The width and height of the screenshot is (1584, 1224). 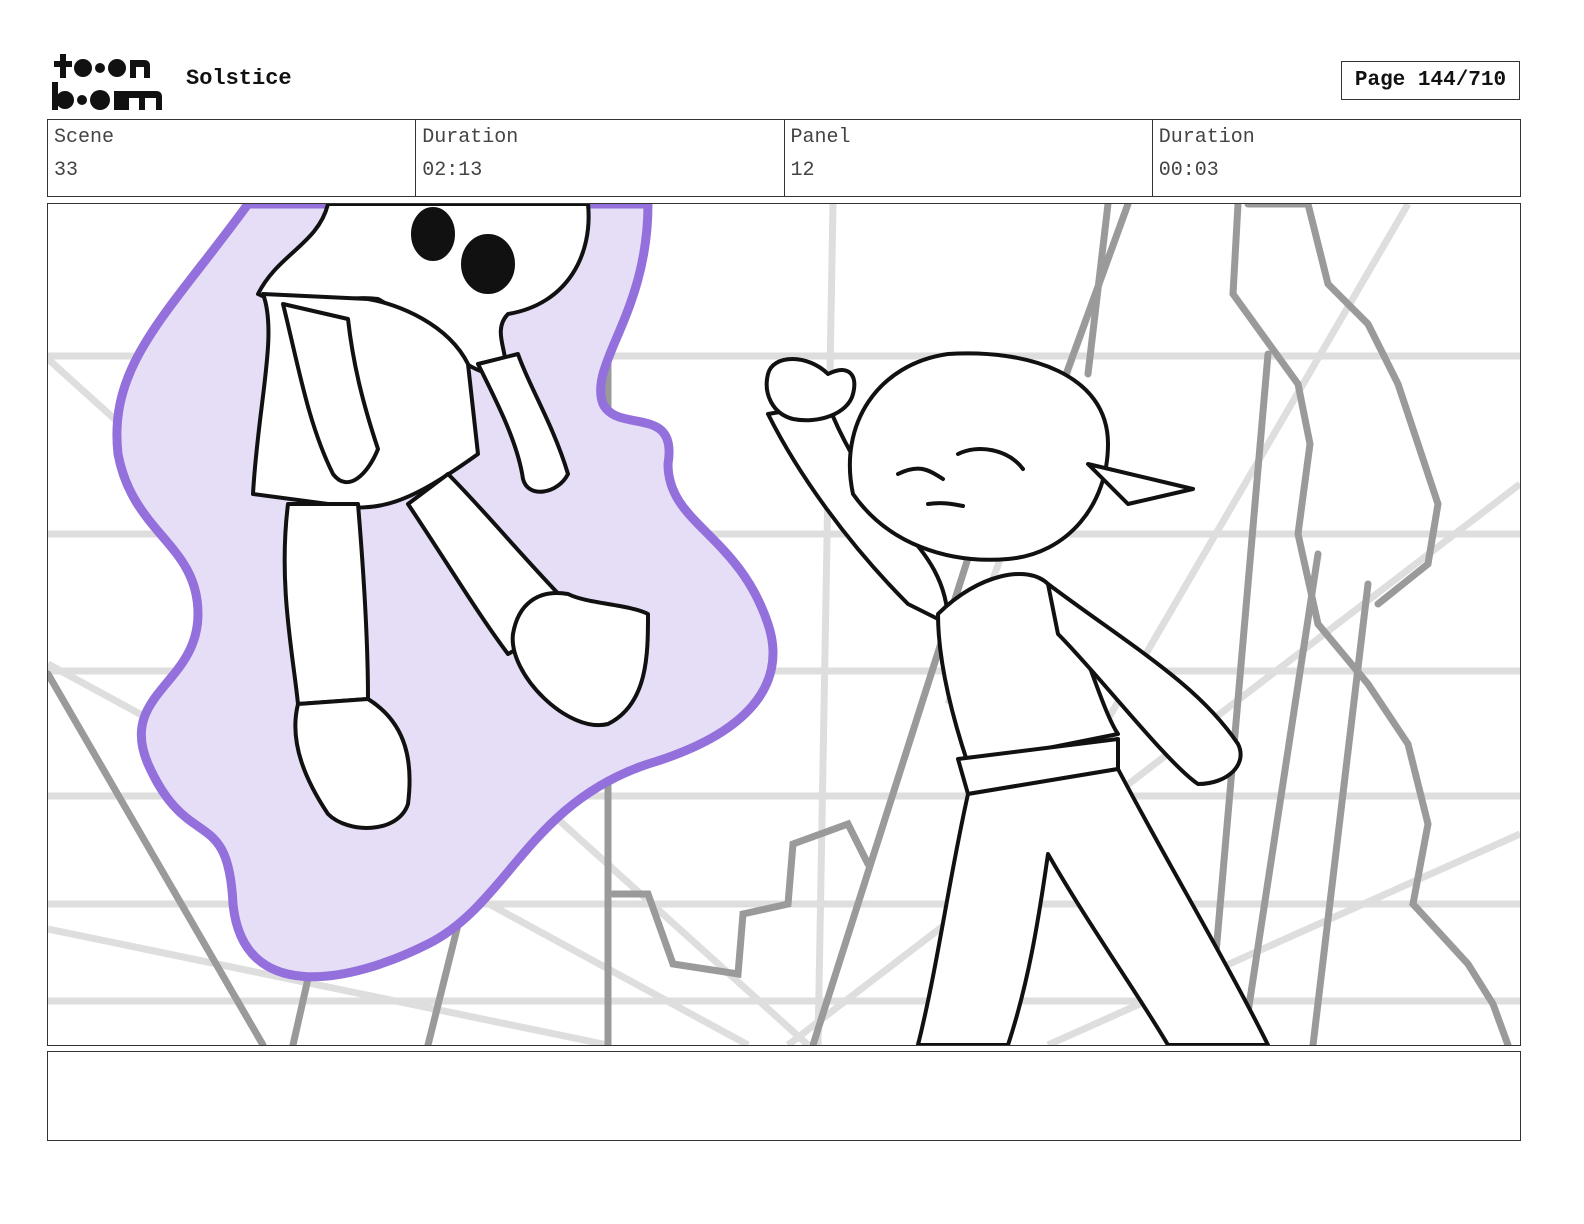 What do you see at coordinates (600, 158) in the screenshot?
I see `scene-duration-cell: Duration 02:13` at bounding box center [600, 158].